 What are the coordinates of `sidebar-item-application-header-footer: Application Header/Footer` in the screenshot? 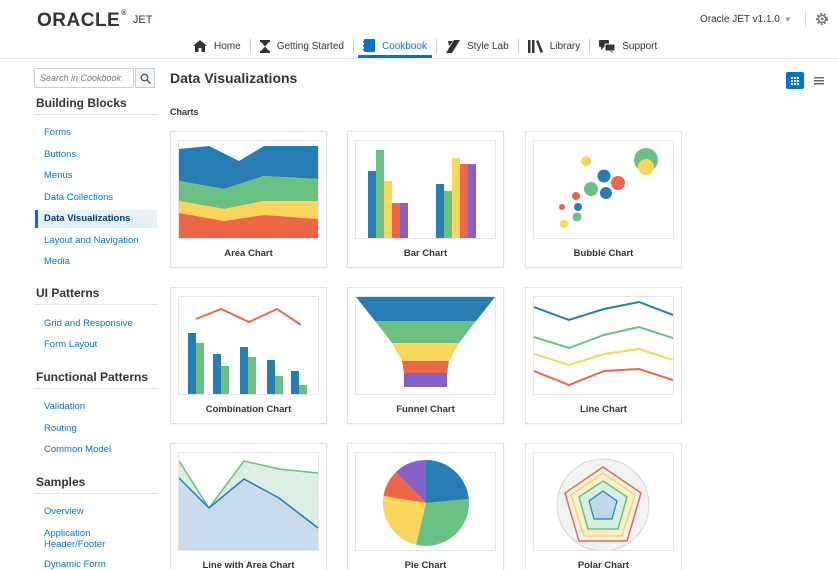 It's located at (75, 539).